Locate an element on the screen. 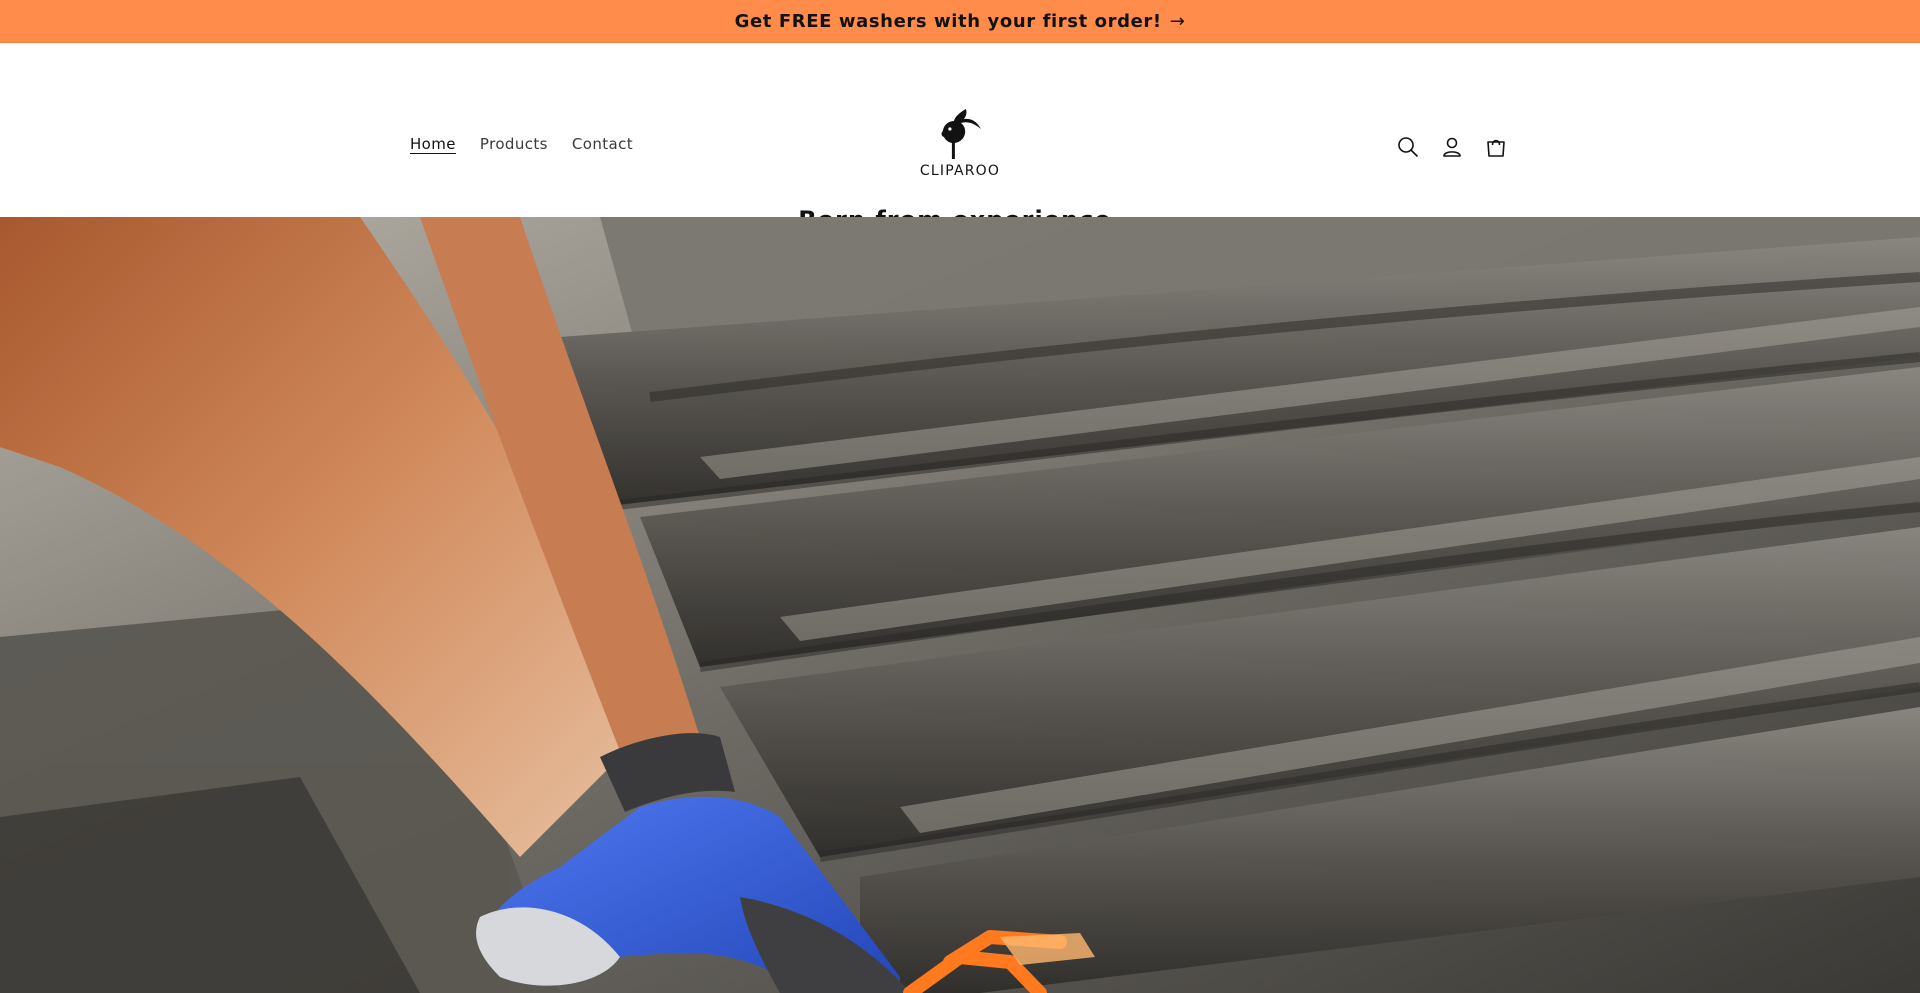 The height and width of the screenshot is (993, 1920). nav-home: Home is located at coordinates (433, 144).